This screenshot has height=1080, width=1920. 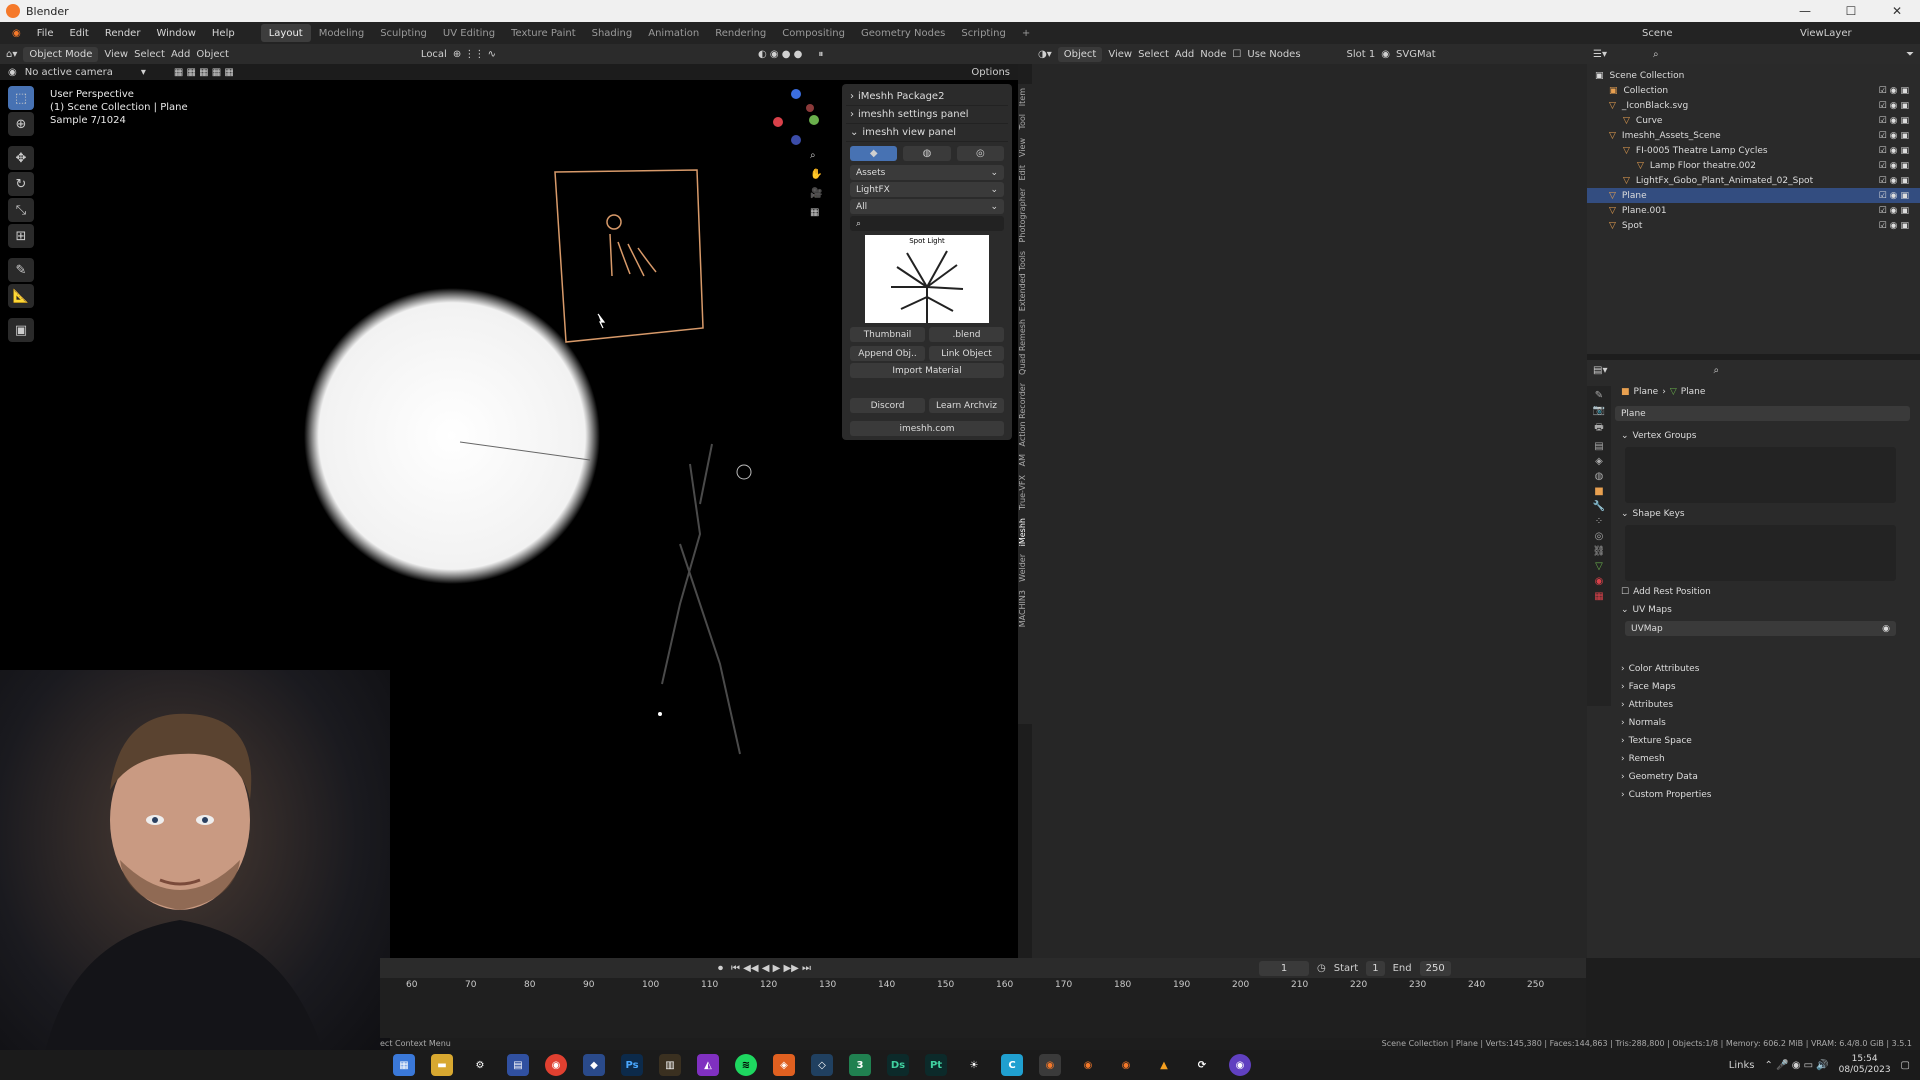 I want to click on render-tab-icon: 📷, so click(x=1599, y=410).